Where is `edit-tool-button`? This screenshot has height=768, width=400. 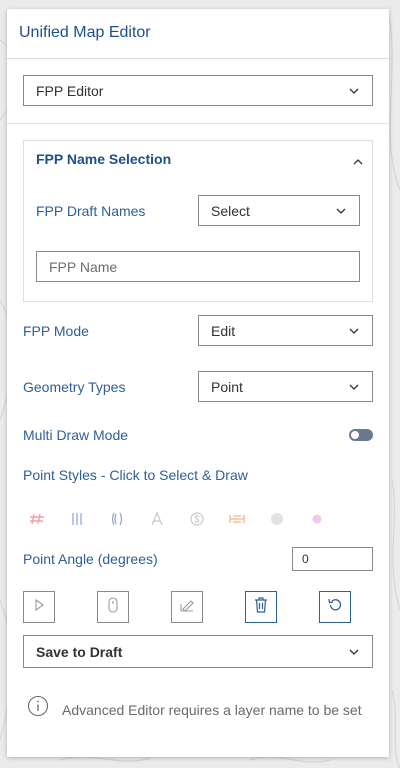 edit-tool-button is located at coordinates (187, 607).